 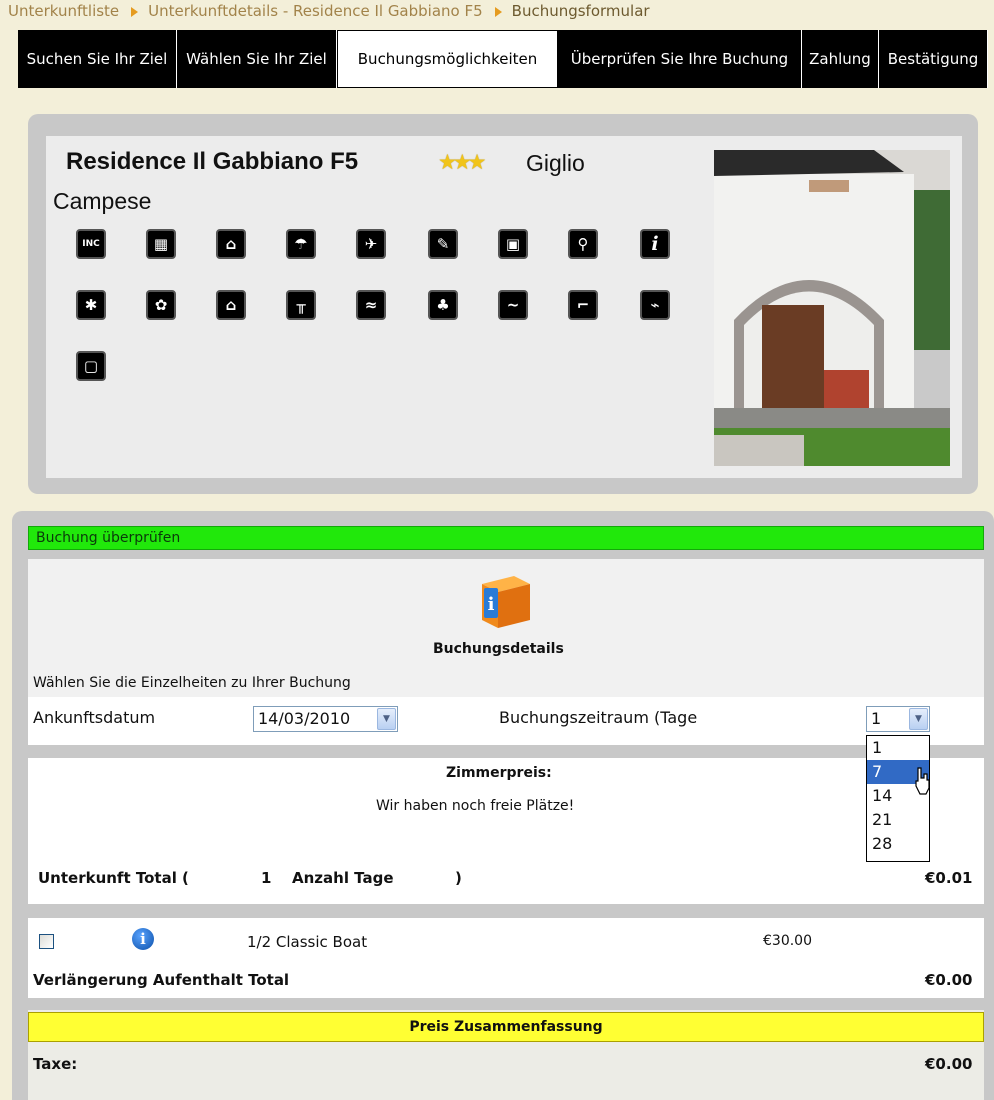 I want to click on amenity-beach-icon: ☂, so click(x=301, y=244).